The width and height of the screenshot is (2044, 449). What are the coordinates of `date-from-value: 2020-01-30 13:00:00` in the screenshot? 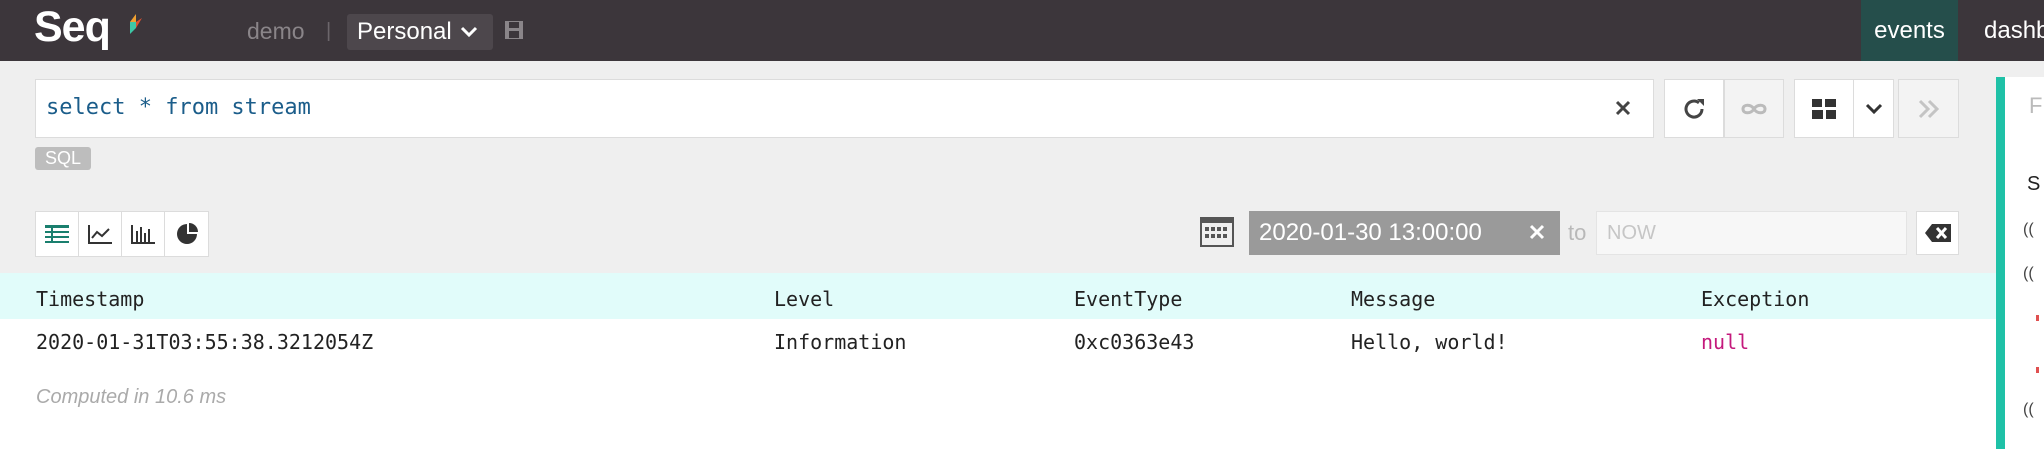 It's located at (1370, 232).